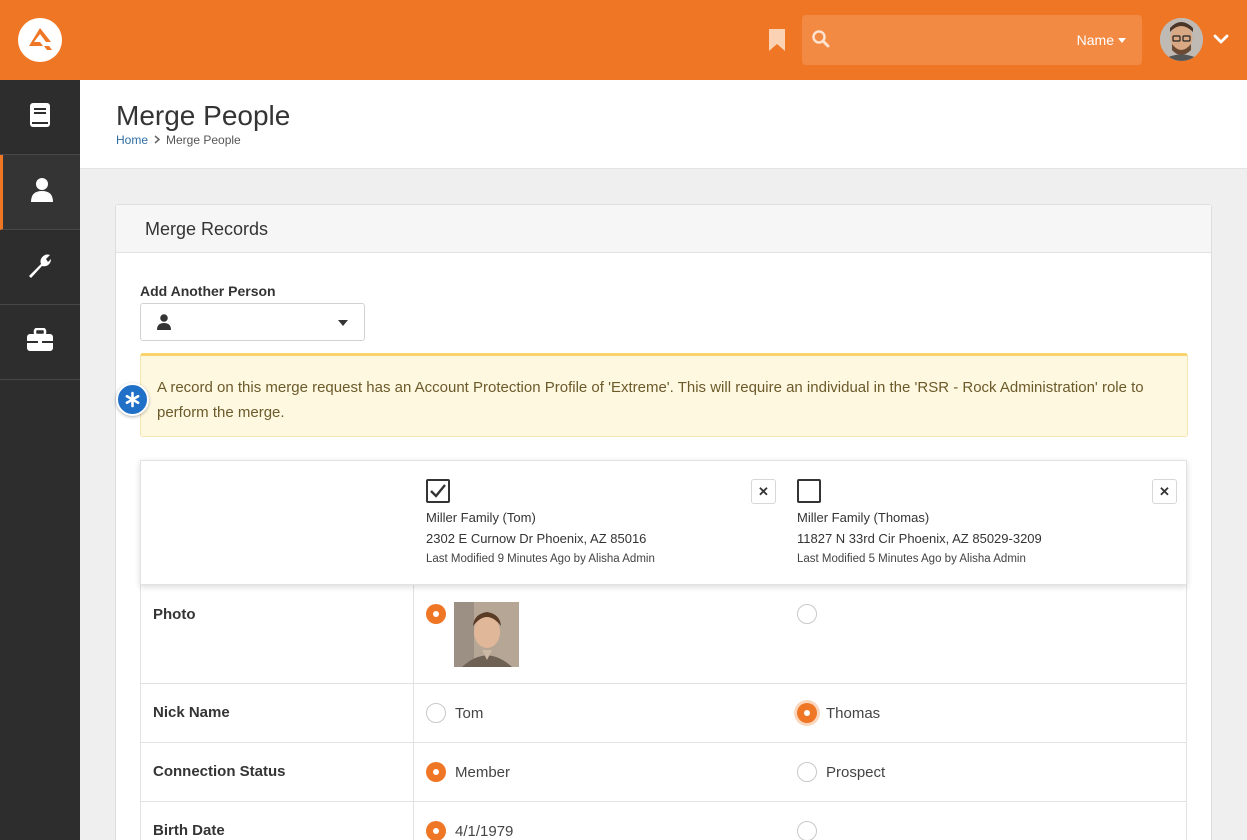 This screenshot has height=840, width=1247. I want to click on bookmark-icon, so click(777, 42).